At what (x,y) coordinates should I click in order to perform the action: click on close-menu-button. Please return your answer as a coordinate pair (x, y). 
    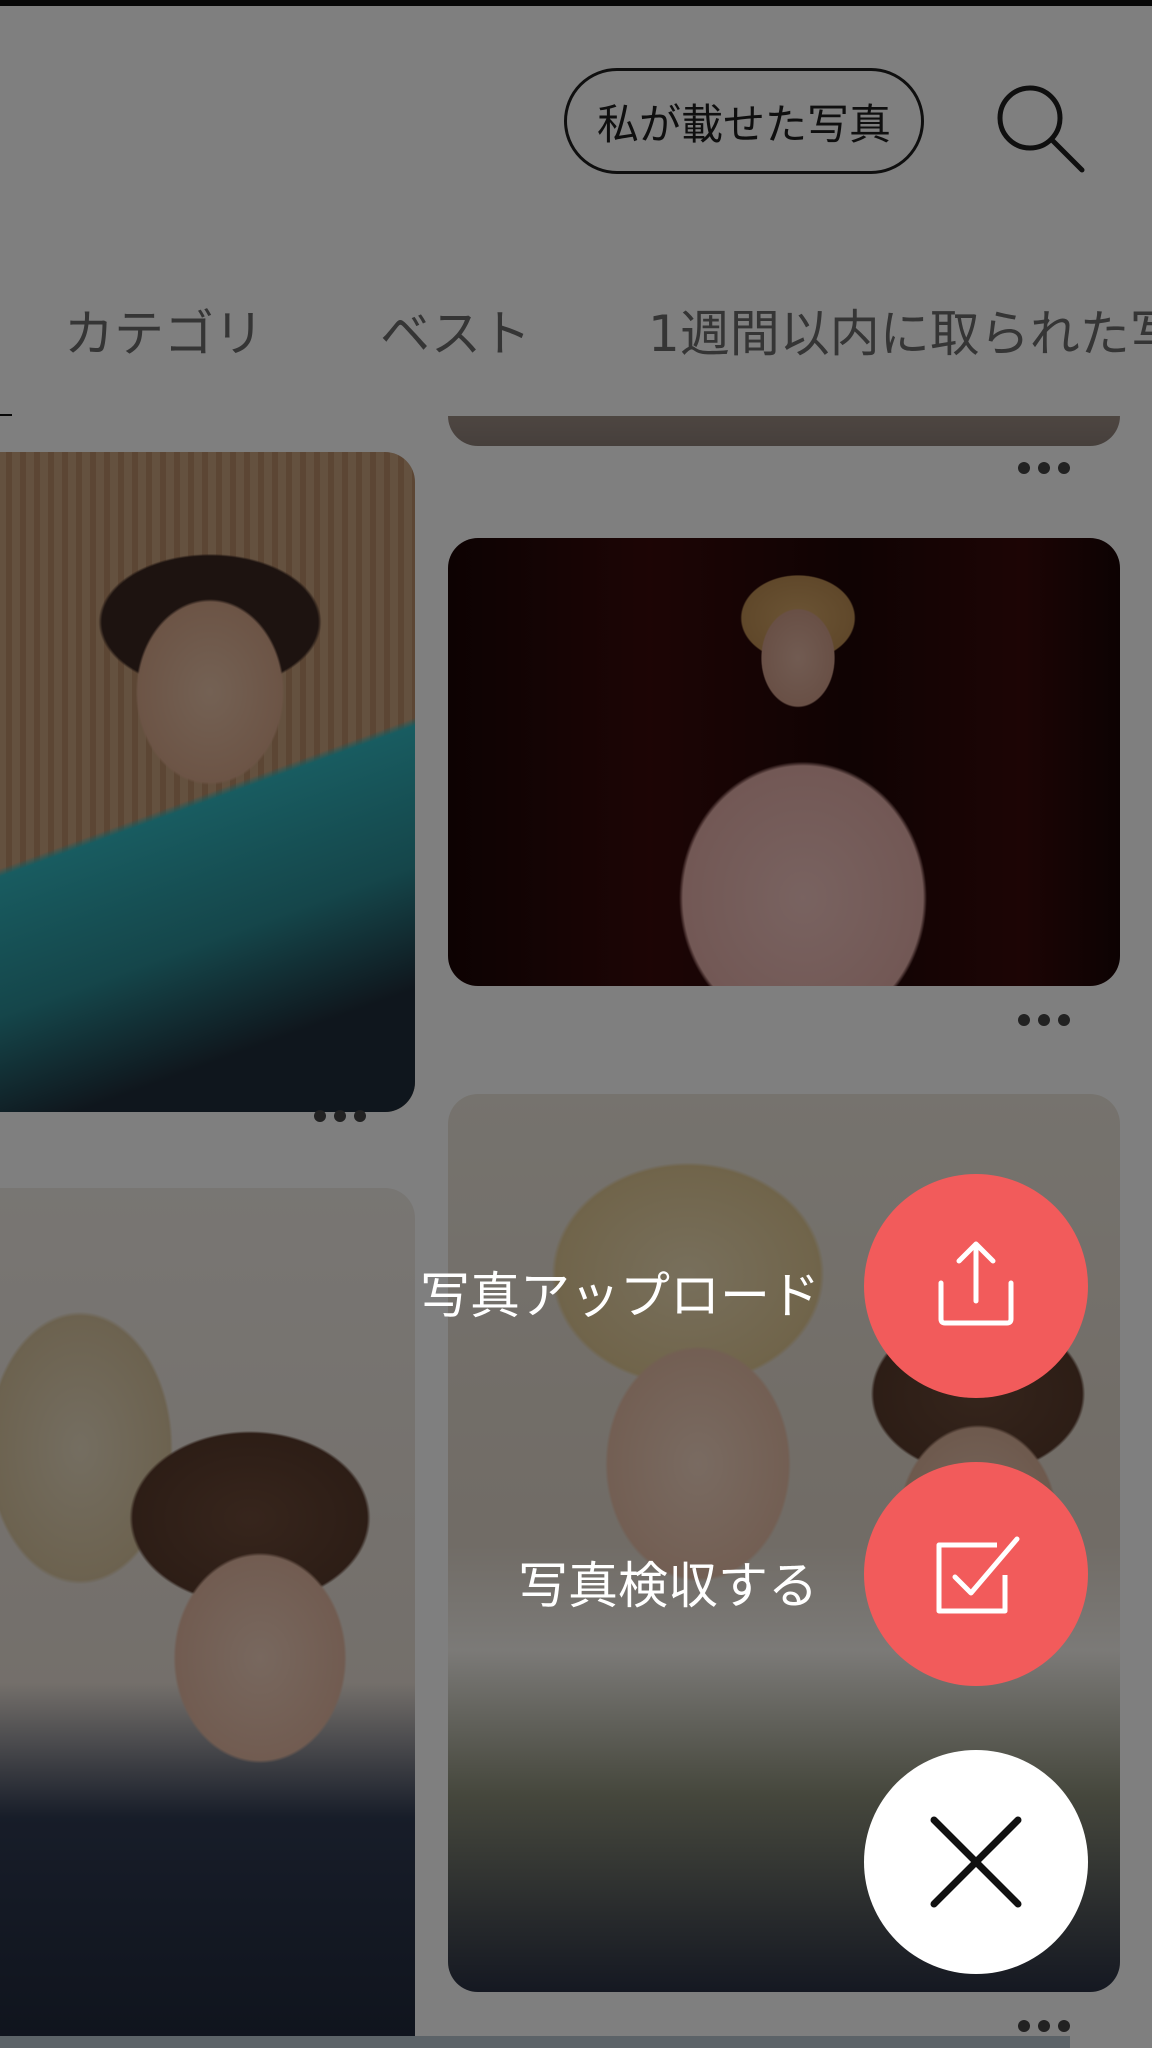
    Looking at the image, I should click on (976, 1862).